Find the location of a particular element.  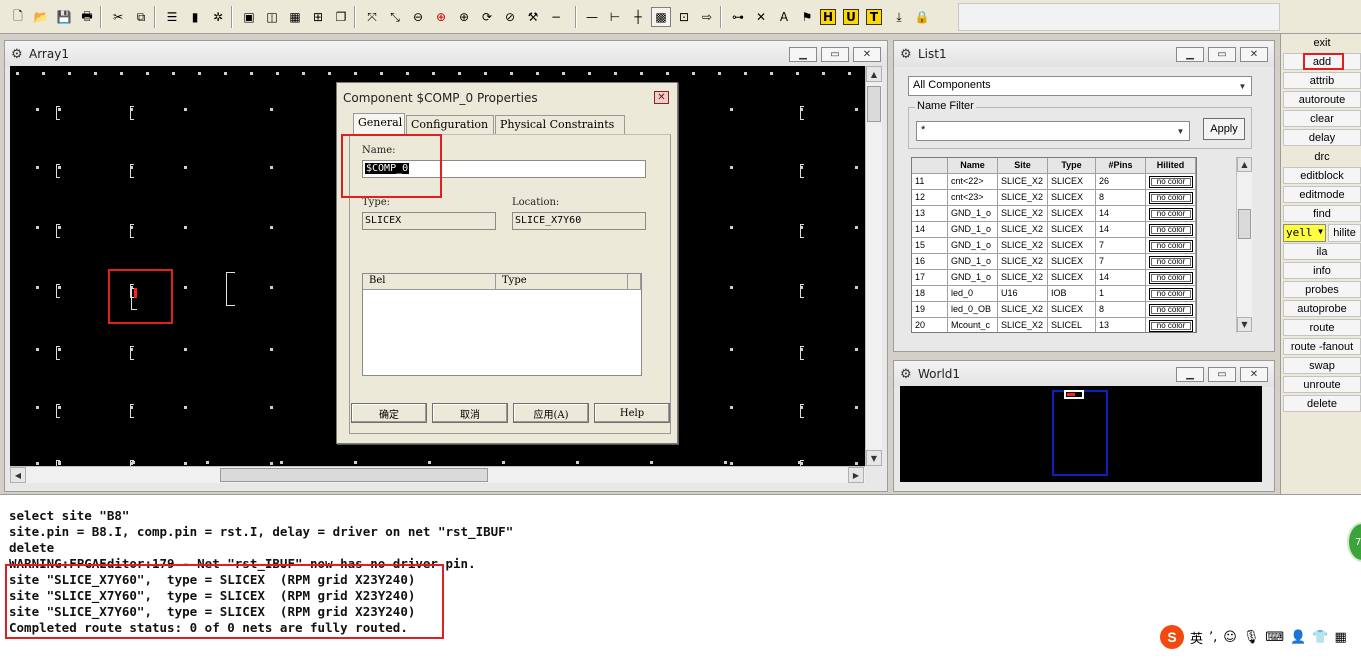

name-input: $COMP_0 is located at coordinates (504, 169).